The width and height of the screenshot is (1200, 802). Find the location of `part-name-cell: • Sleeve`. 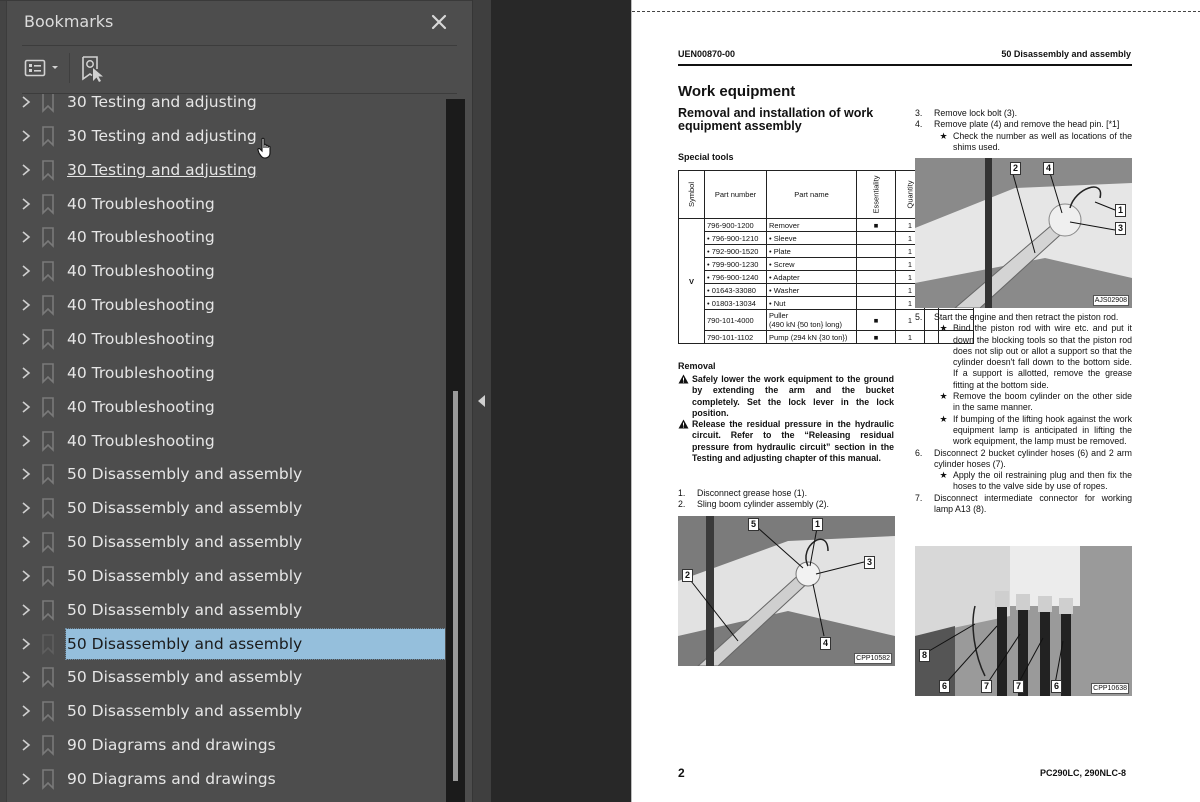

part-name-cell: • Sleeve is located at coordinates (812, 238).